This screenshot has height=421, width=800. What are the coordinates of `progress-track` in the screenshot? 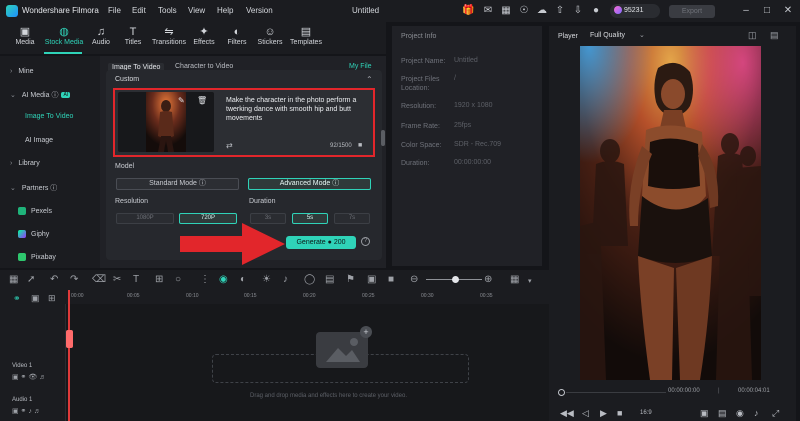 It's located at (616, 392).